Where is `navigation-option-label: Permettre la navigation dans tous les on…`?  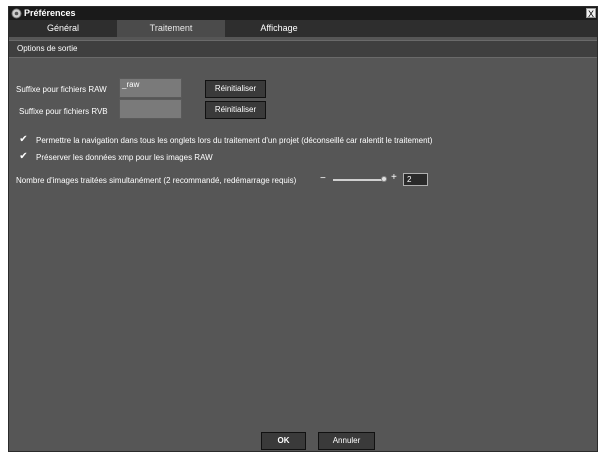 navigation-option-label: Permettre la navigation dans tous les on… is located at coordinates (234, 140).